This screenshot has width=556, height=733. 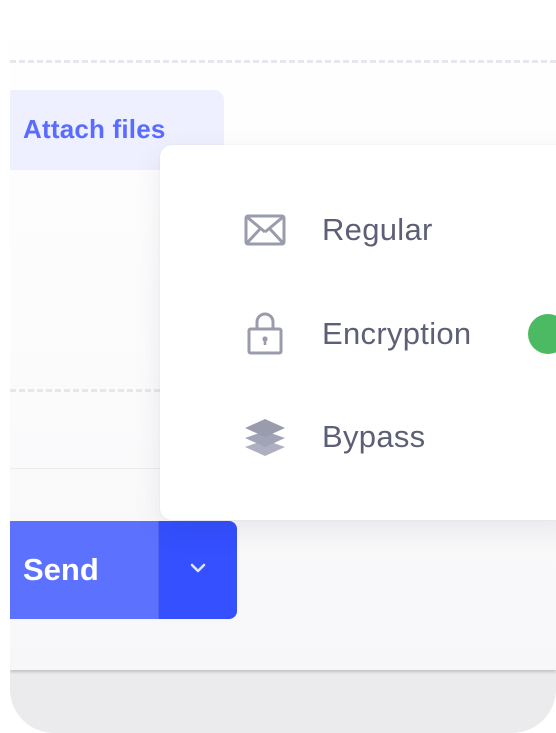 What do you see at coordinates (61, 569) in the screenshot?
I see `send-label: Send` at bounding box center [61, 569].